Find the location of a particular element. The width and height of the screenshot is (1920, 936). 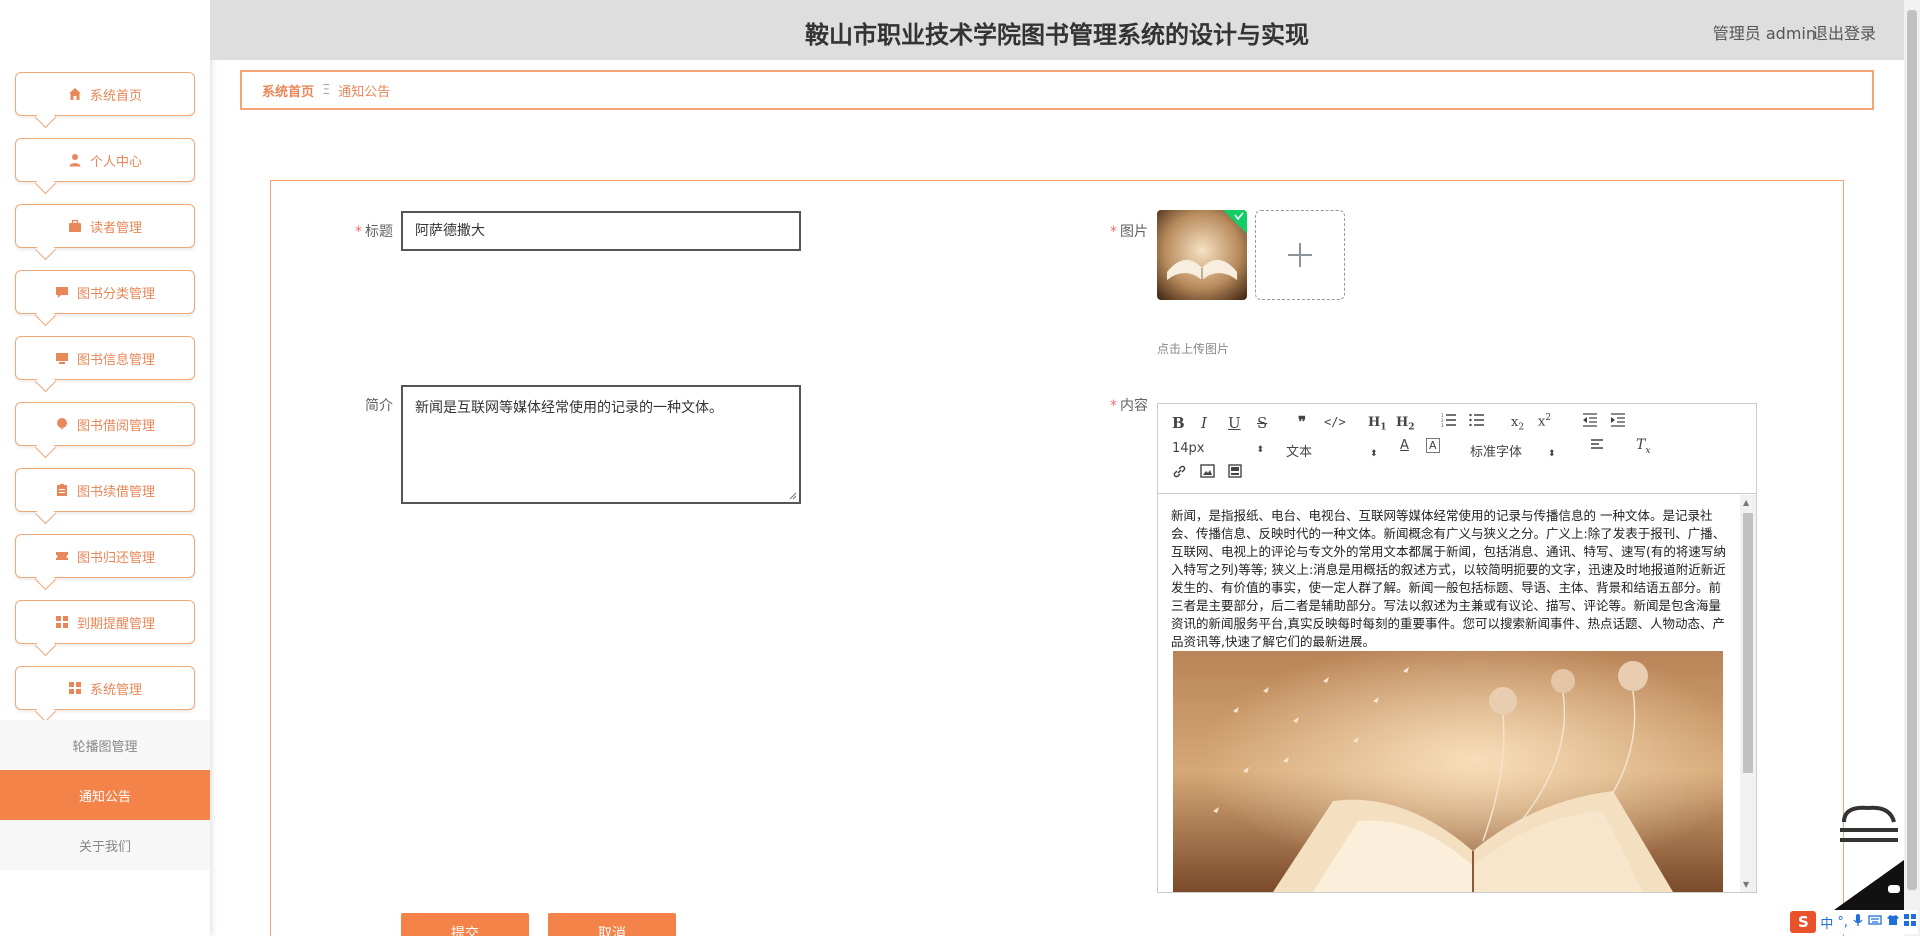

sidebar-item-label: 系统管理 is located at coordinates (115, 690).